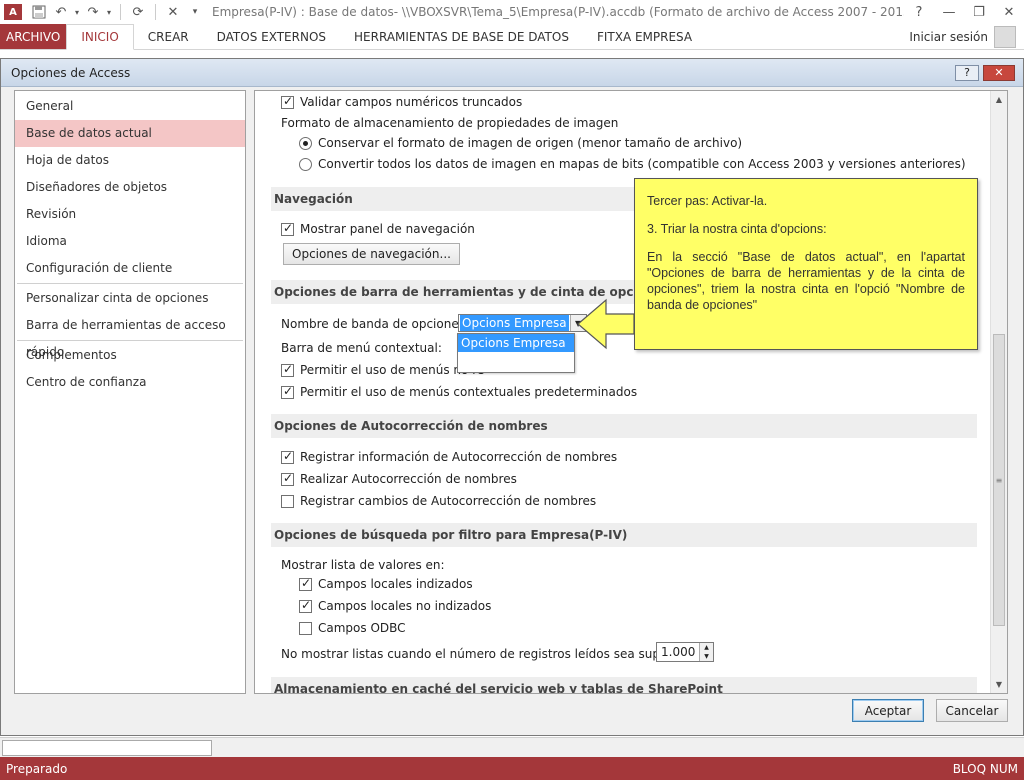 The height and width of the screenshot is (780, 1024). What do you see at coordinates (287, 369) in the screenshot?
I see `allow-full-menus-checkbox` at bounding box center [287, 369].